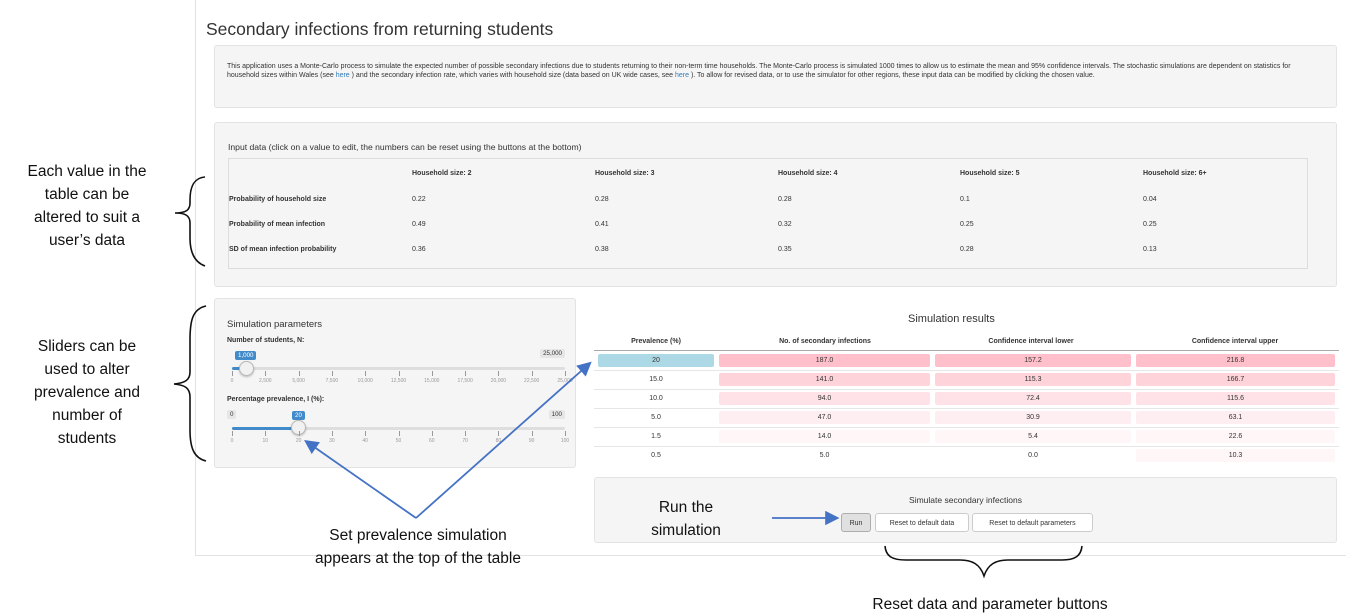 Image resolution: width=1346 pixels, height=616 pixels. I want to click on table-brace-icon, so click(190, 221).